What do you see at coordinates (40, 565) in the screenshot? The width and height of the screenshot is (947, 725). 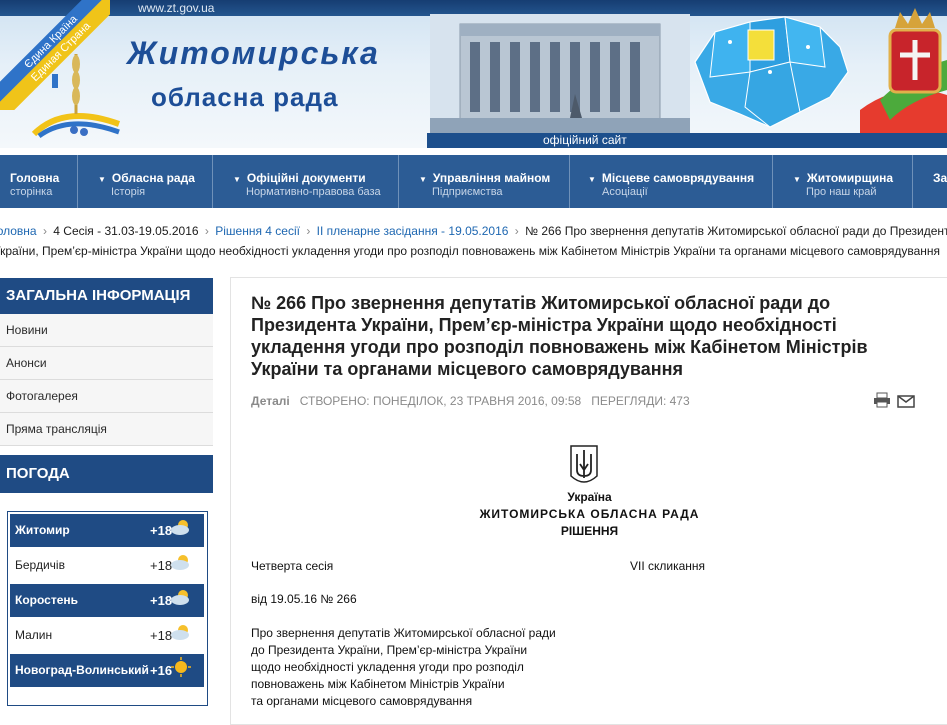 I see `weather-city: Бердичів` at bounding box center [40, 565].